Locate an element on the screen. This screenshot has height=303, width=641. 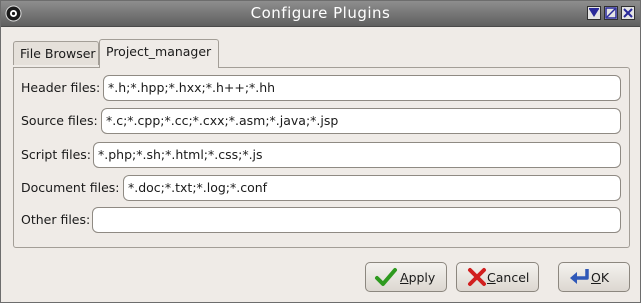
tab-project-manager: Project_manager is located at coordinates (159, 53).